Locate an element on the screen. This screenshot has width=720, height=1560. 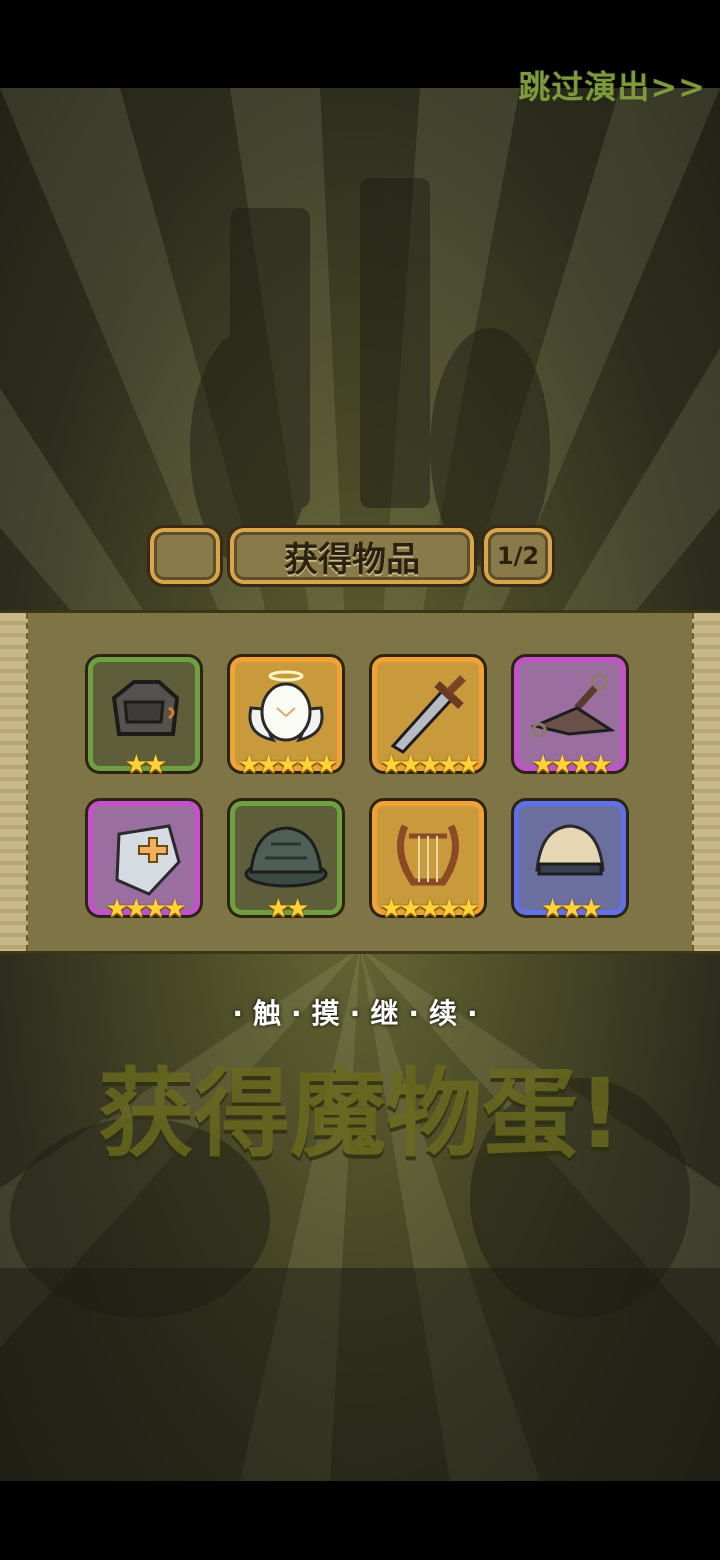
left-plaque is located at coordinates (185, 556).